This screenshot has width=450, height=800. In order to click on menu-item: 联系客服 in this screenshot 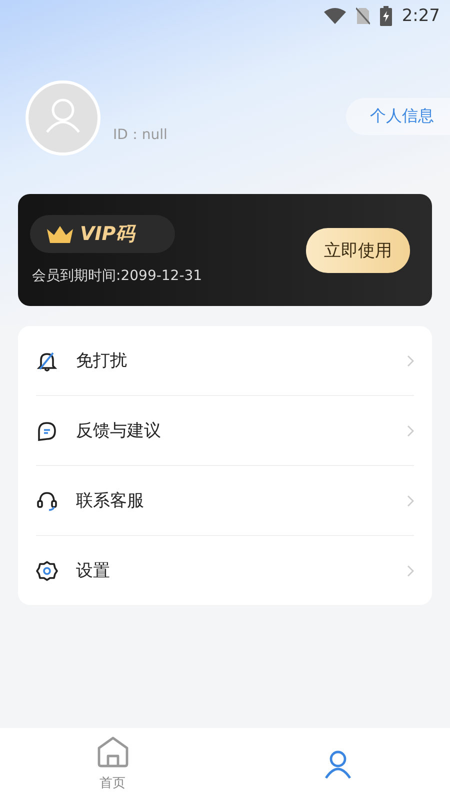, I will do `click(225, 501)`.